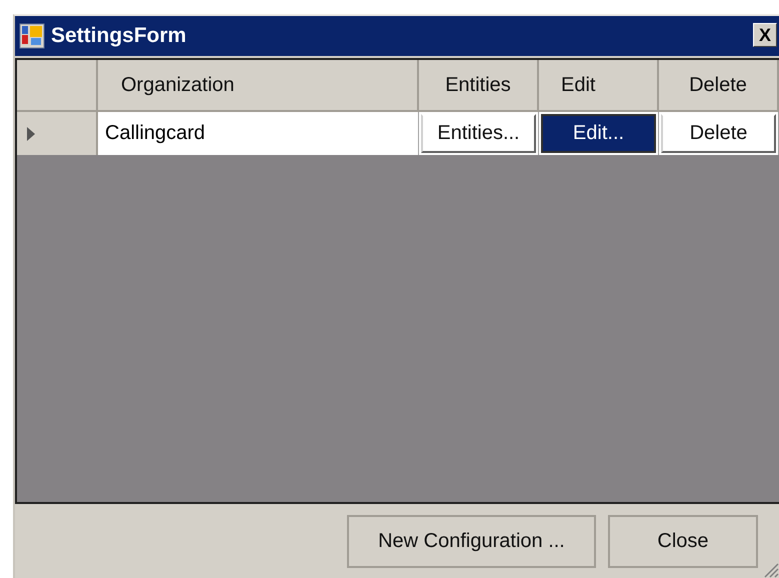 The height and width of the screenshot is (578, 779). What do you see at coordinates (599, 86) in the screenshot?
I see `column-header: Edit` at bounding box center [599, 86].